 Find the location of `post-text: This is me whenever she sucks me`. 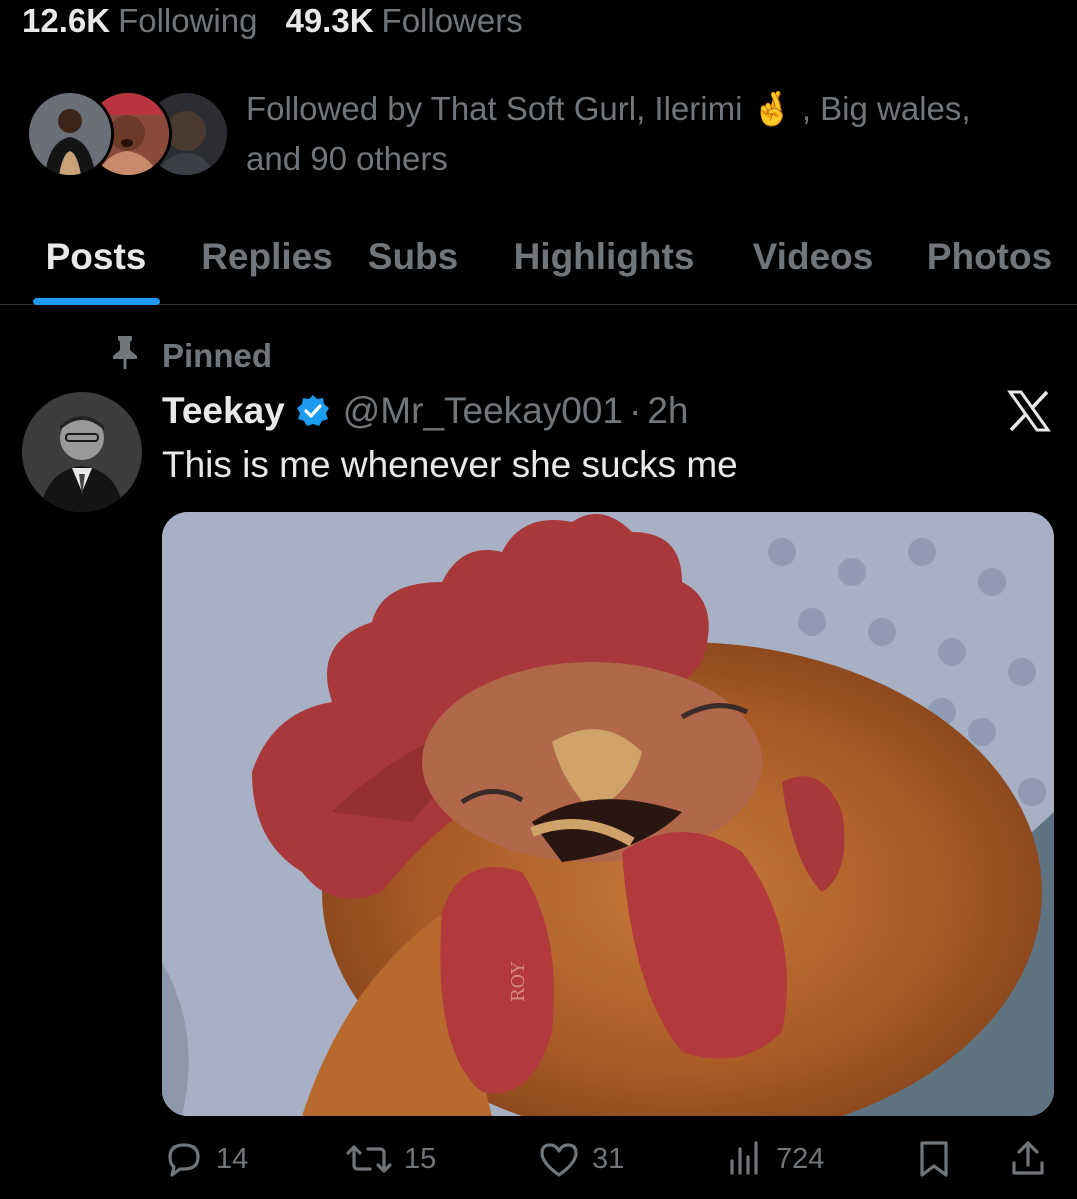

post-text: This is me whenever she sucks me is located at coordinates (450, 464).